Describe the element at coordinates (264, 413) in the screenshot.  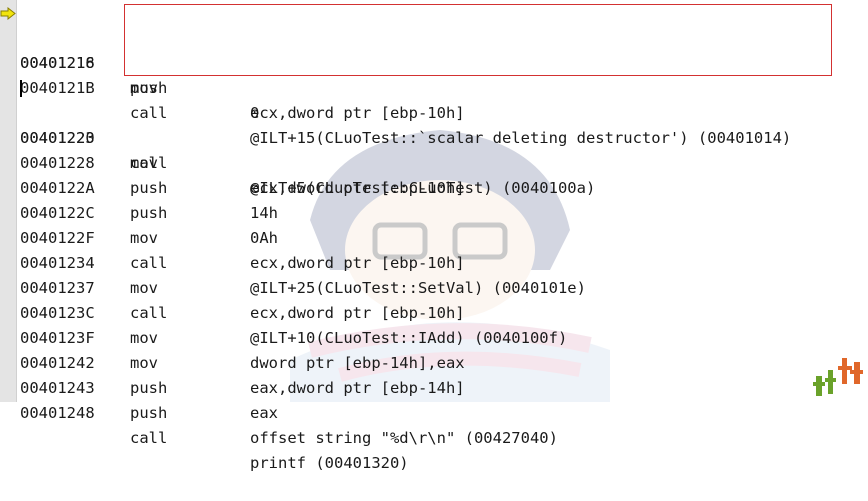
I see `operands: eax` at that location.